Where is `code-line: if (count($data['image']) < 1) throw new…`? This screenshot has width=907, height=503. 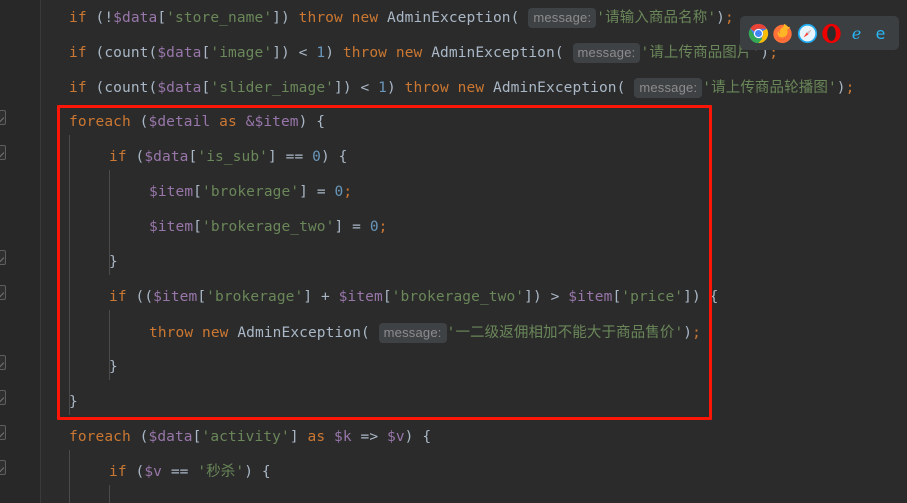 code-line: if (count($data['image']) < 1) throw new… is located at coordinates (423, 52).